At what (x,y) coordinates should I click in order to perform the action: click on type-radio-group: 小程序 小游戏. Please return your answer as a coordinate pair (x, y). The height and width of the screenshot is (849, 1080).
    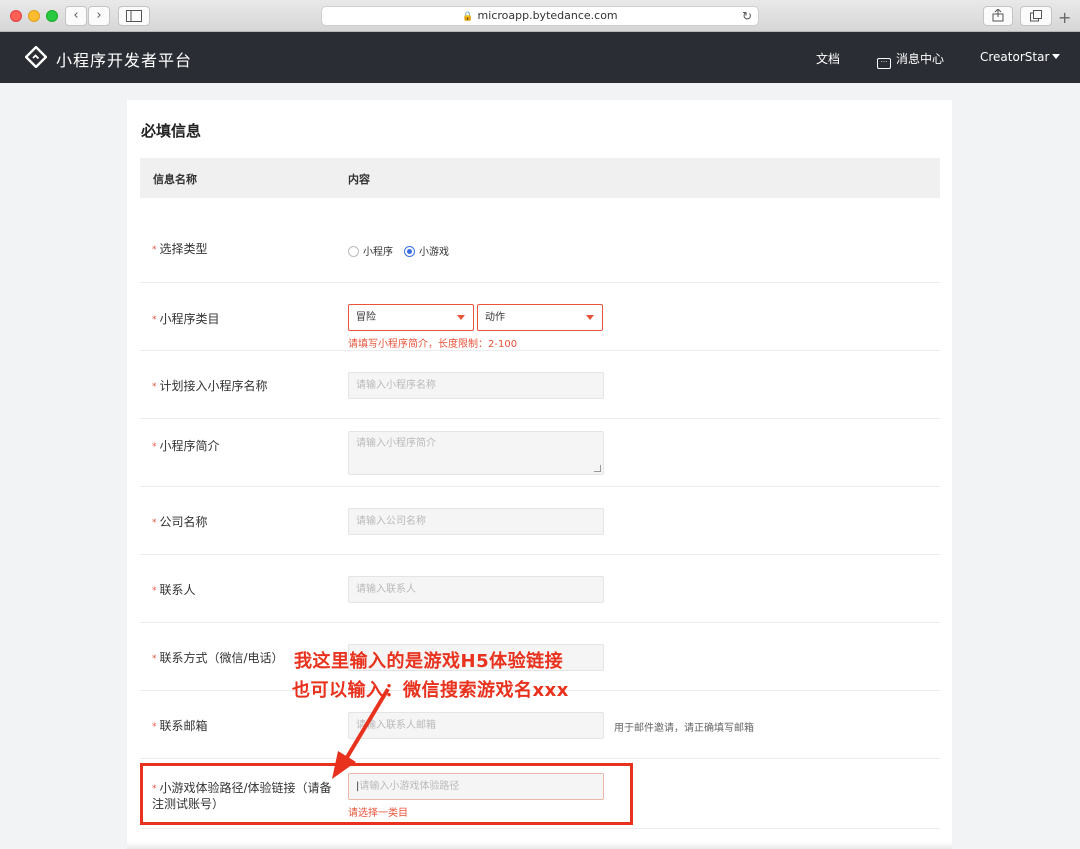
    Looking at the image, I should click on (418, 250).